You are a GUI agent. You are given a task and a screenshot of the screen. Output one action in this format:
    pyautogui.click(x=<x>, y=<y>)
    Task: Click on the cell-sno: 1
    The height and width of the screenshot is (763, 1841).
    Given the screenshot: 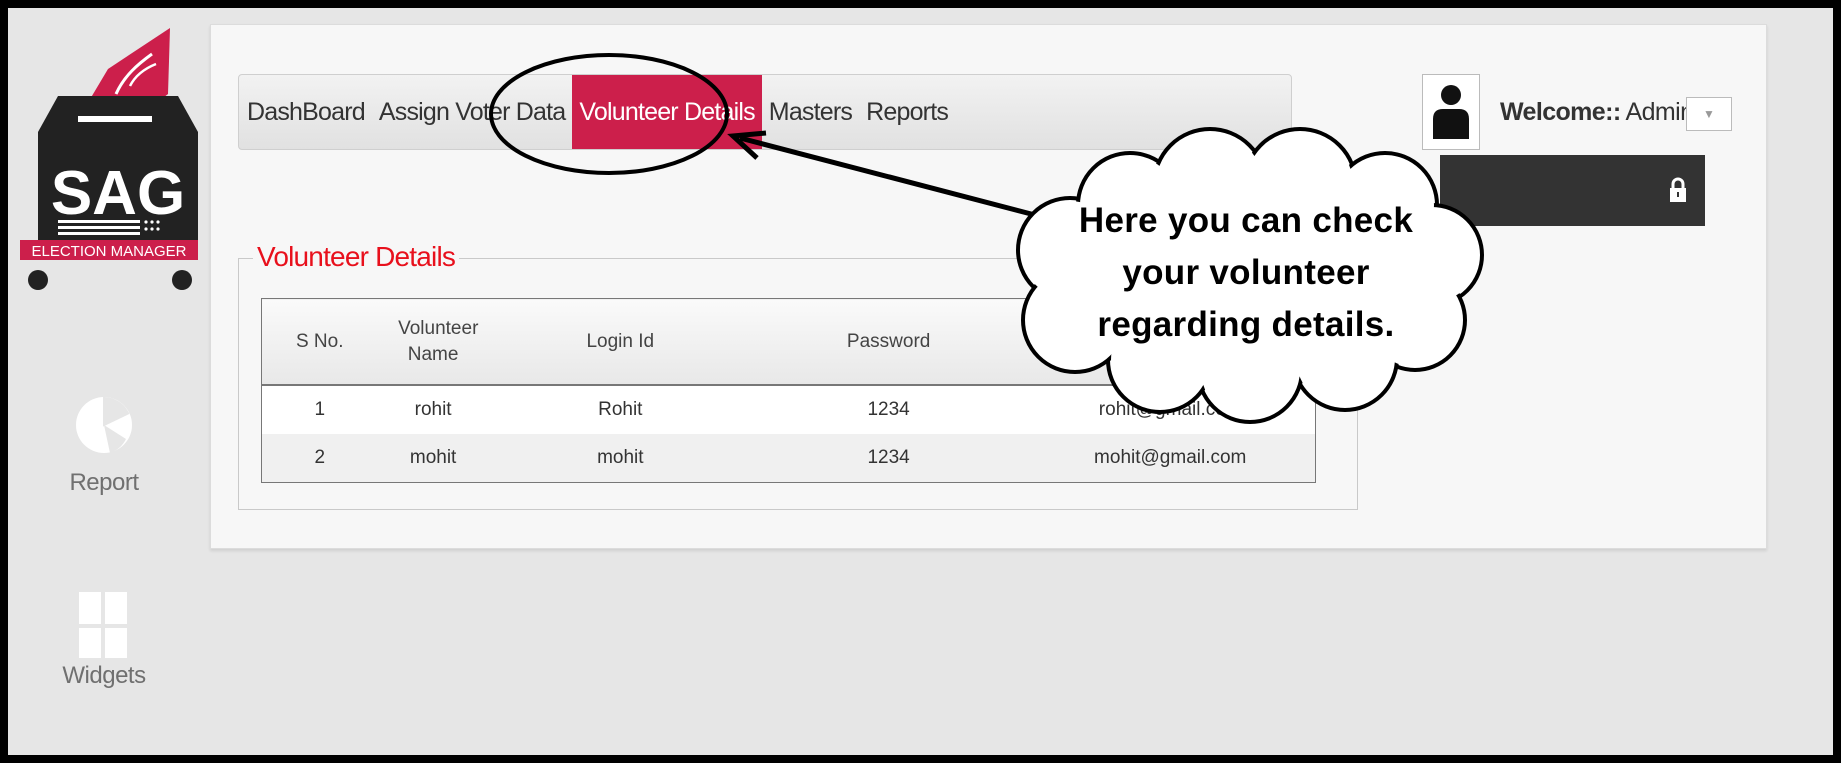 What is the action you would take?
    pyautogui.click(x=320, y=409)
    